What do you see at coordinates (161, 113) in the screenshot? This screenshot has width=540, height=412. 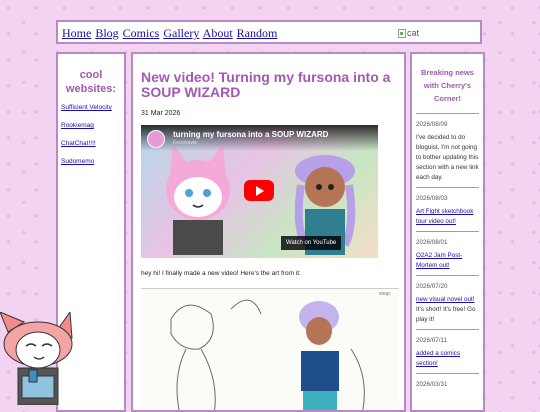 I see `post-date: 31 Mar 2026` at bounding box center [161, 113].